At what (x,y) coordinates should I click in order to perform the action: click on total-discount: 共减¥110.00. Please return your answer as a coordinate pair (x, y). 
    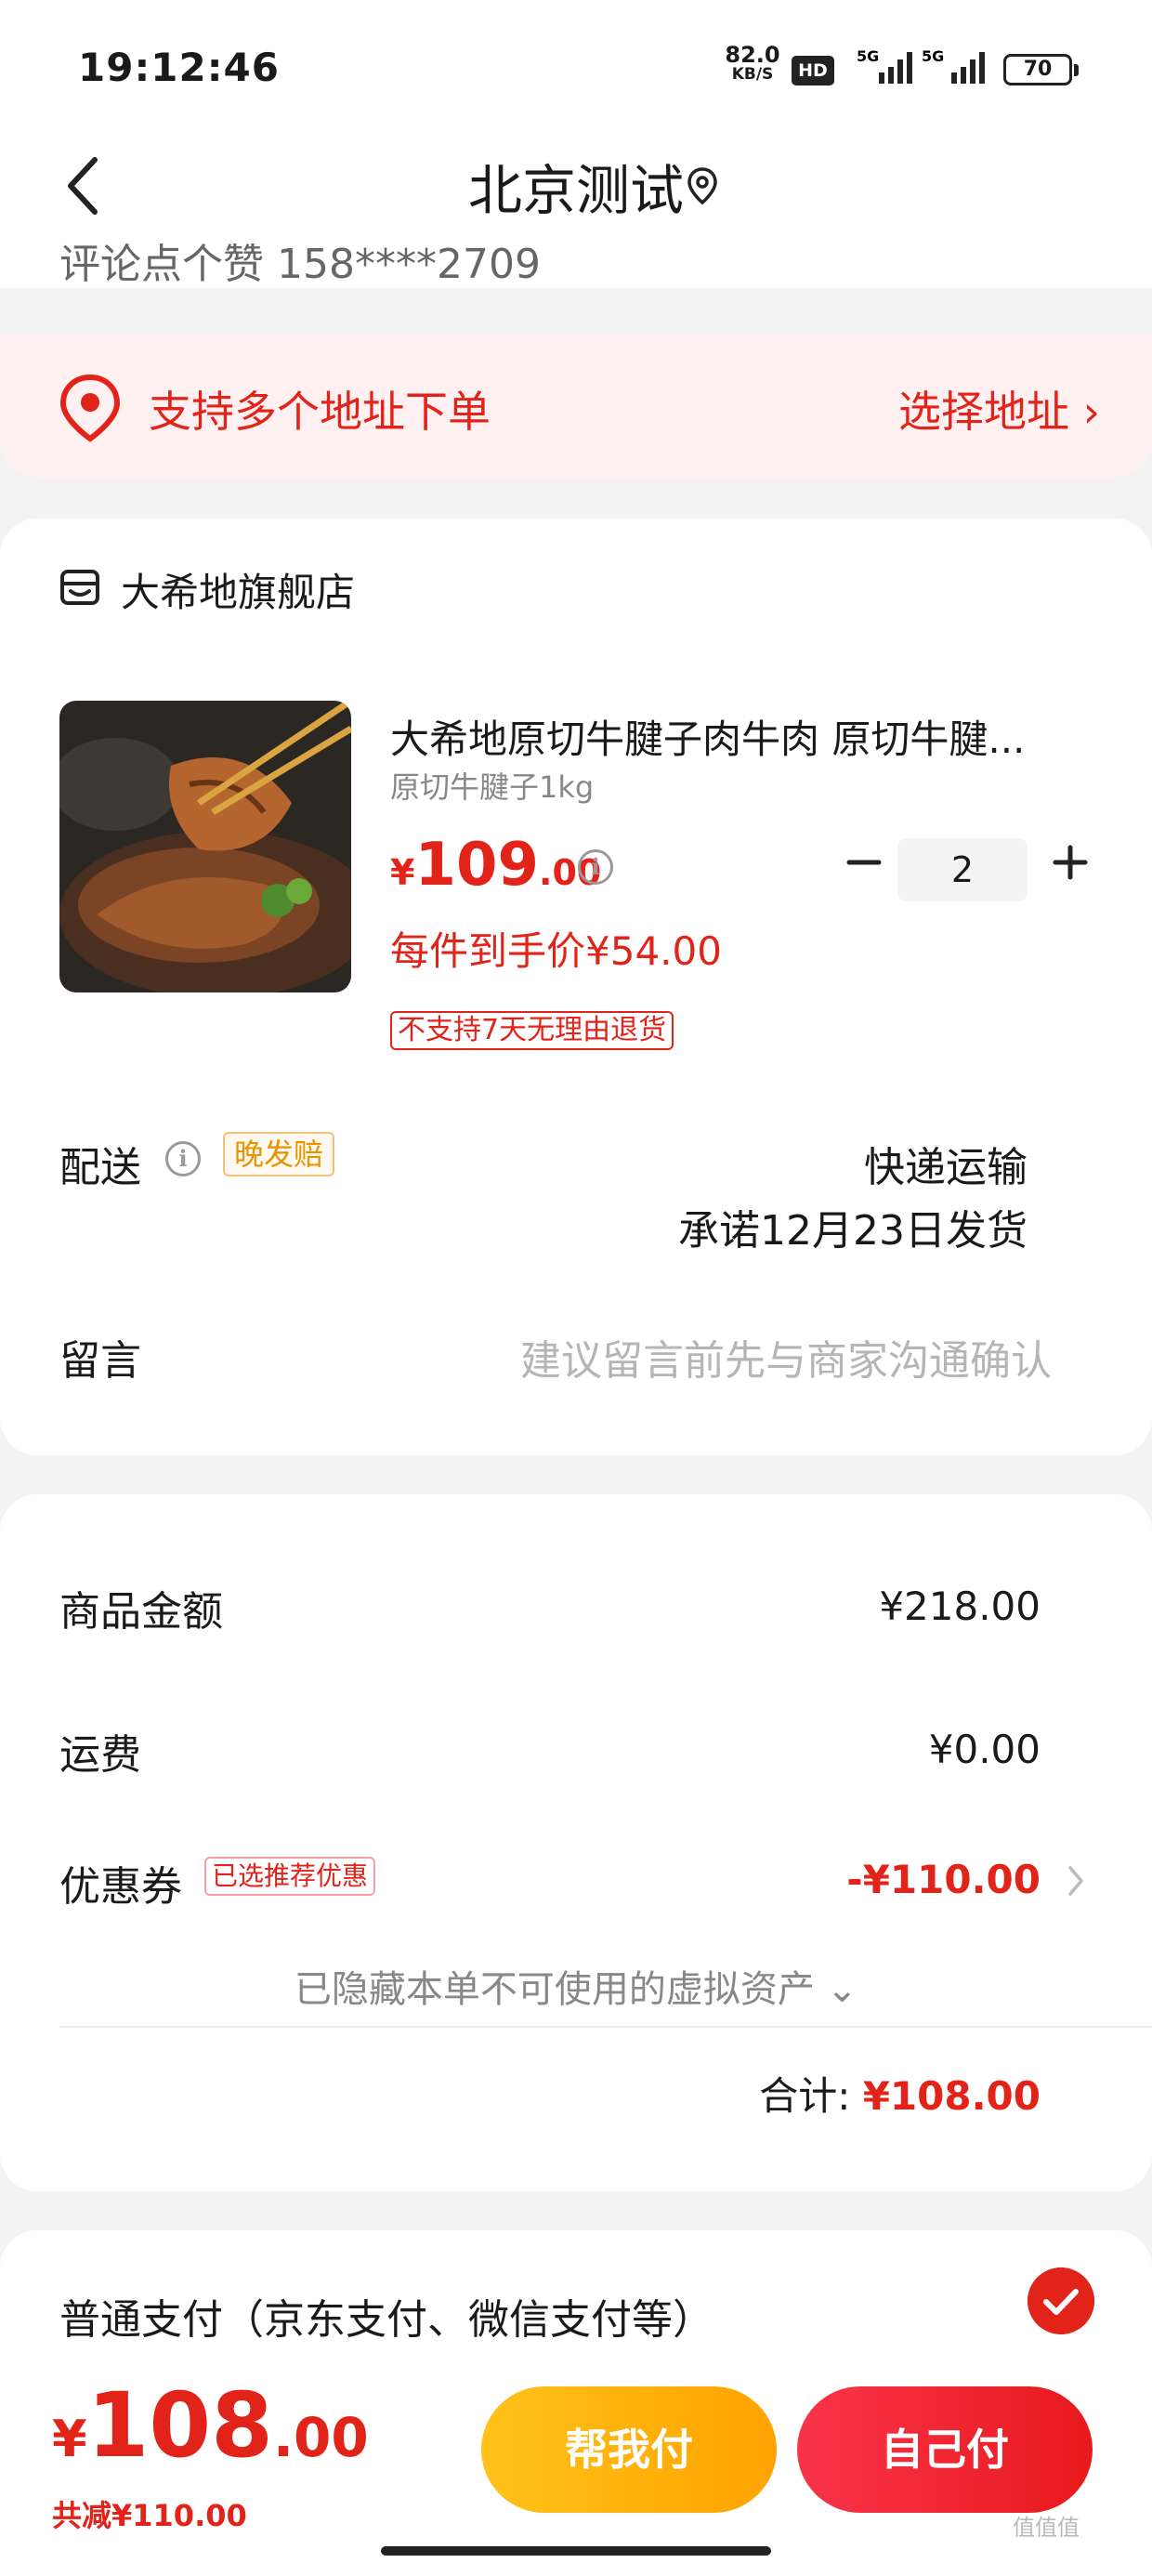
    Looking at the image, I should click on (149, 2515).